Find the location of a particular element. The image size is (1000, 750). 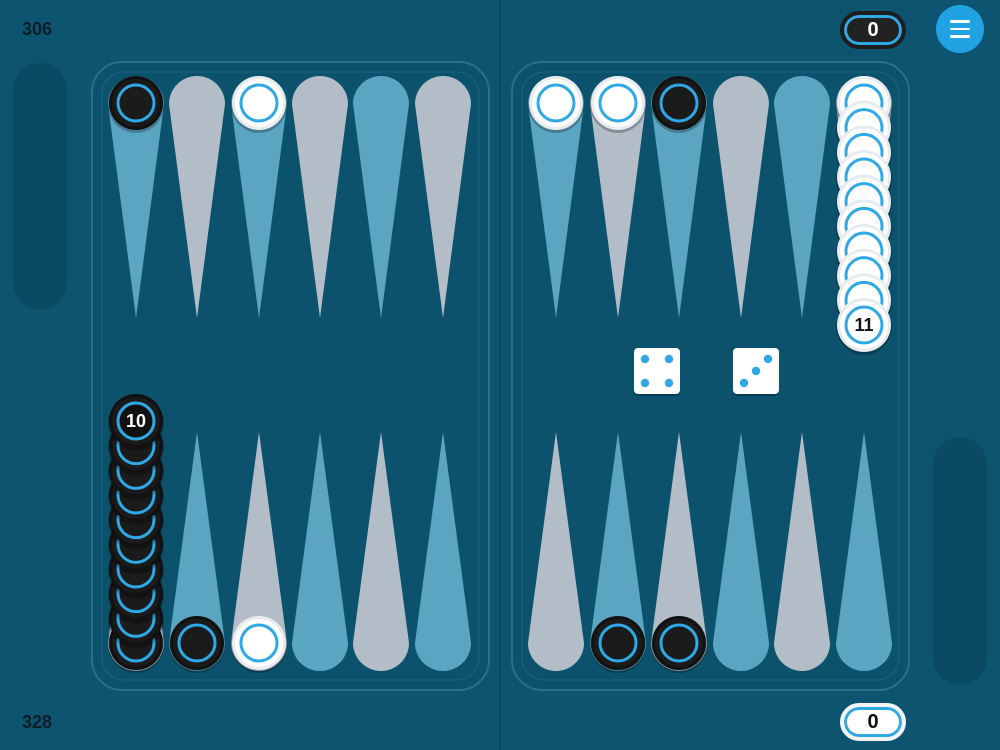

stack-count-label: 10 is located at coordinates (136, 421).